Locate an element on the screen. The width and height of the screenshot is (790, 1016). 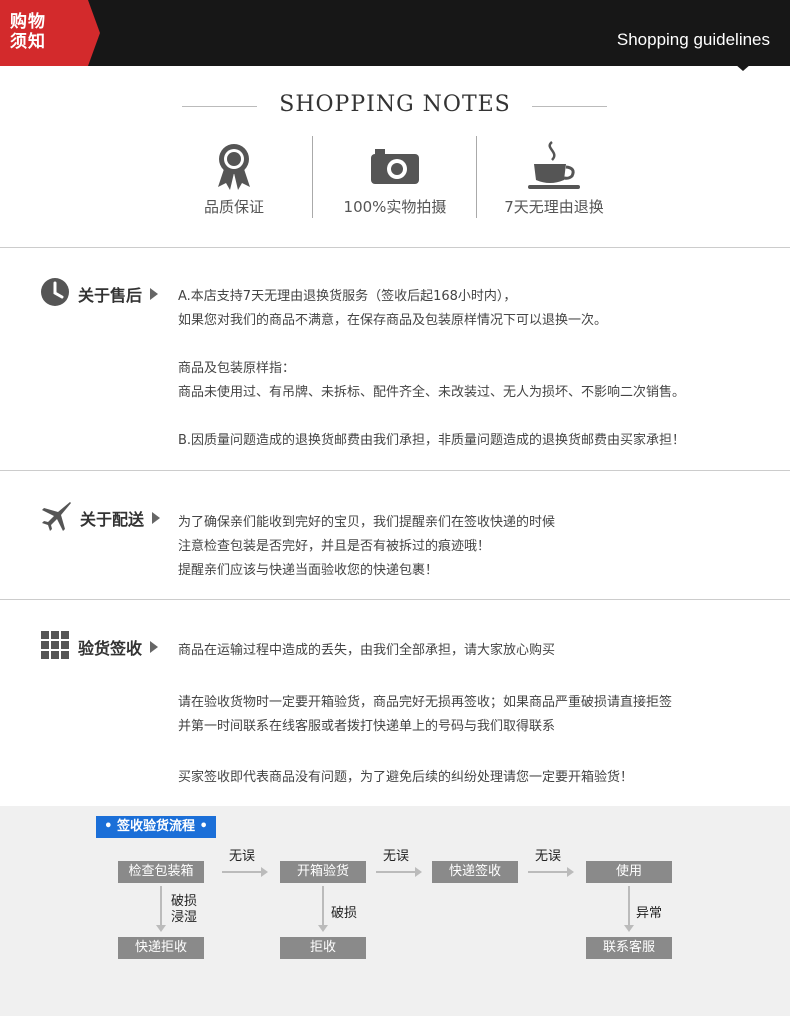
after-sales-line: 商品及包装原样指： is located at coordinates (237, 368).